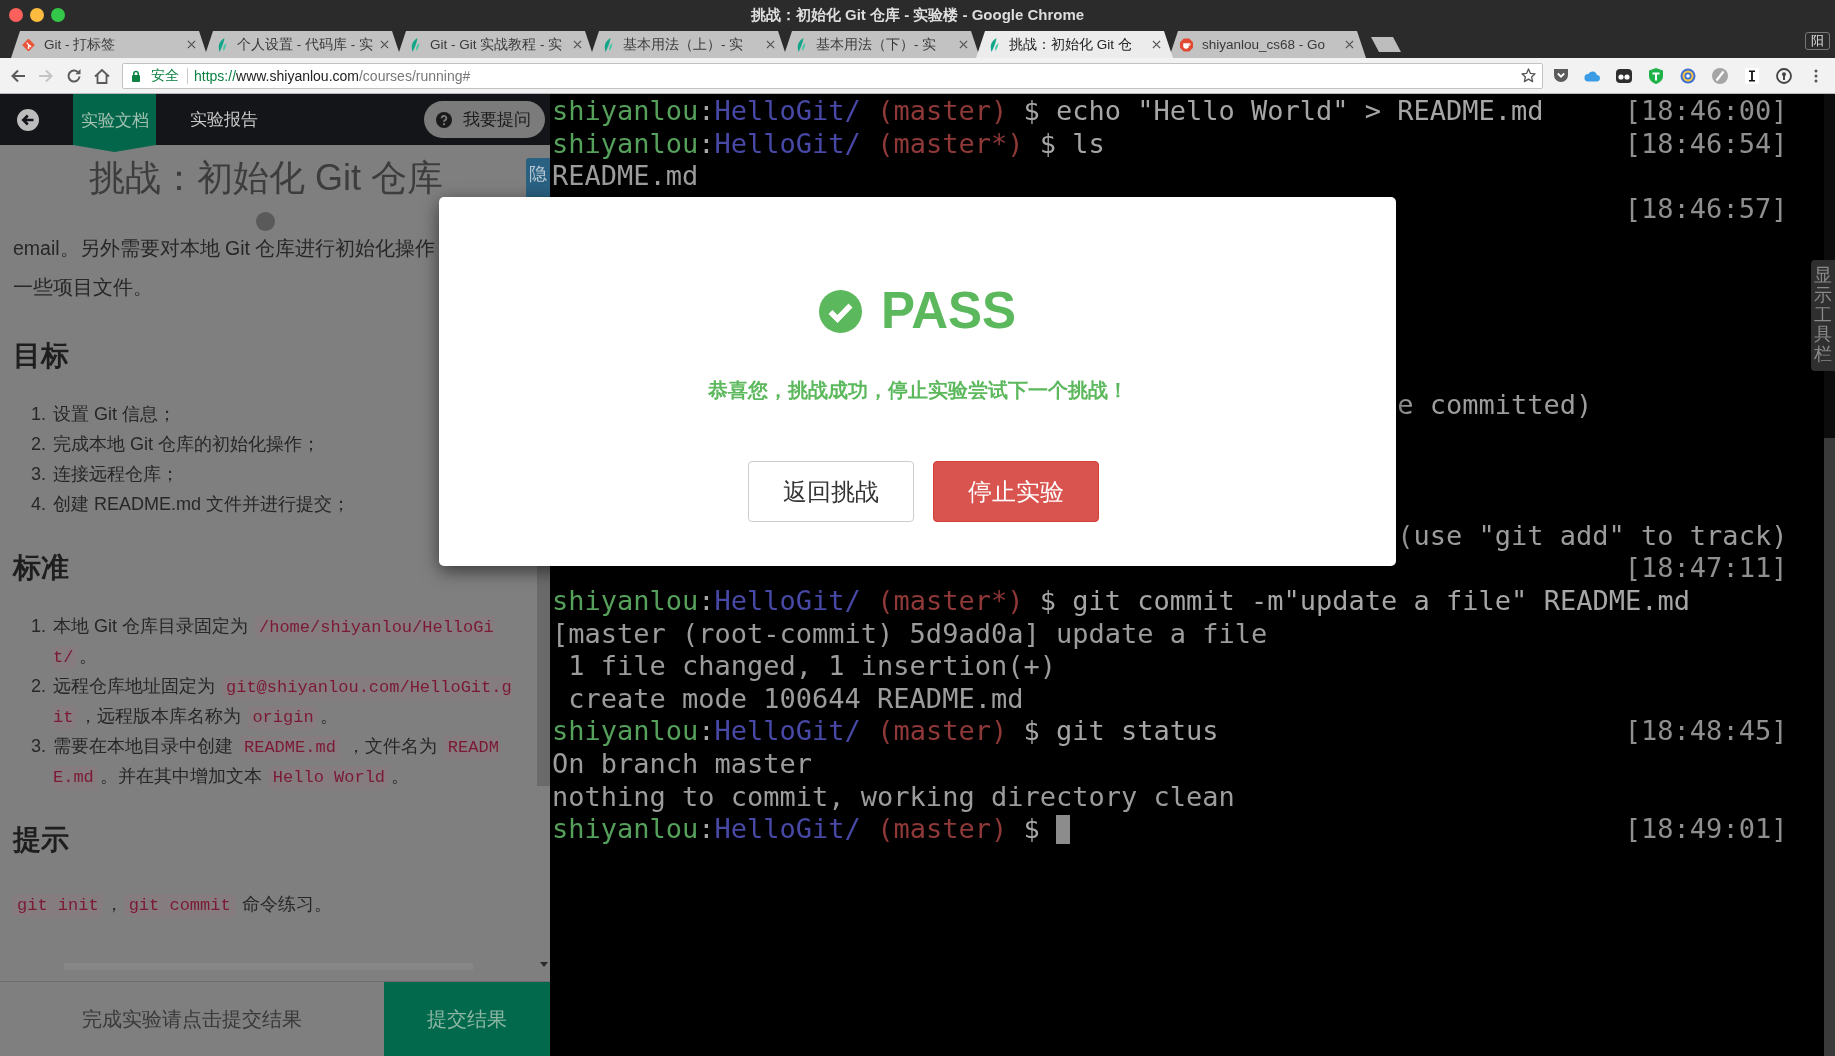 The image size is (1835, 1056). Describe the element at coordinates (266, 178) in the screenshot. I see `doc-title: 挑战：初始化 Git 仓库` at that location.